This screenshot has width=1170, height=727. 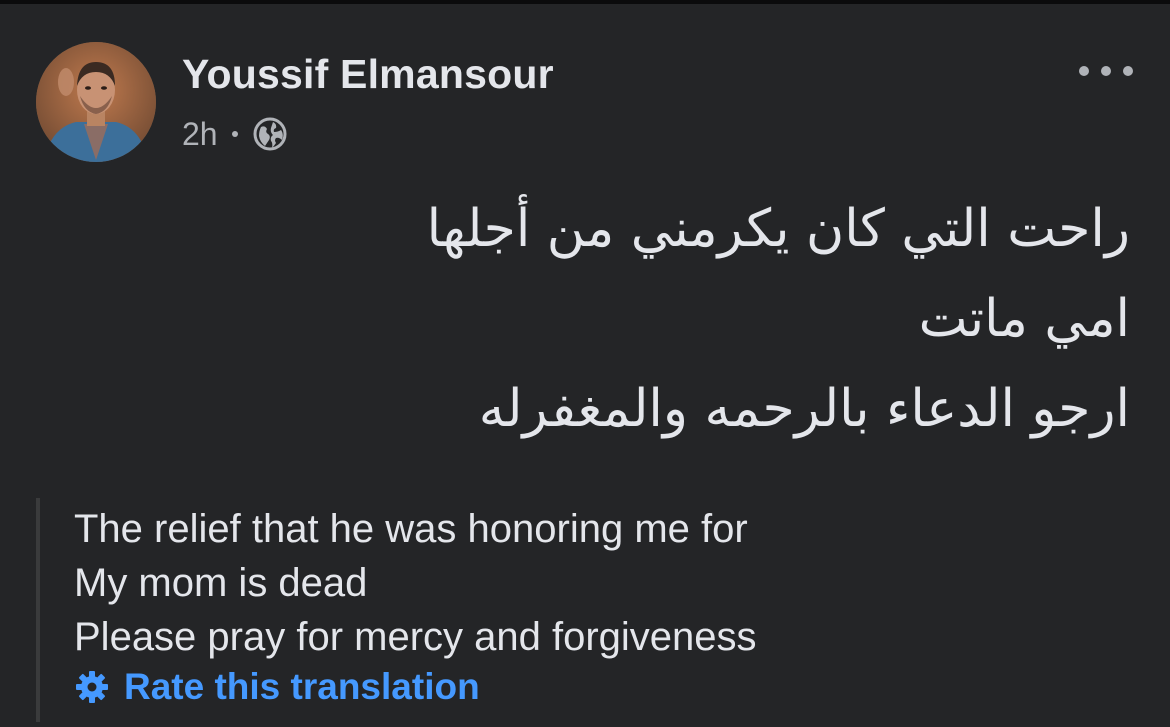 I want to click on rate-translation-label: Rate this translation, so click(x=302, y=686).